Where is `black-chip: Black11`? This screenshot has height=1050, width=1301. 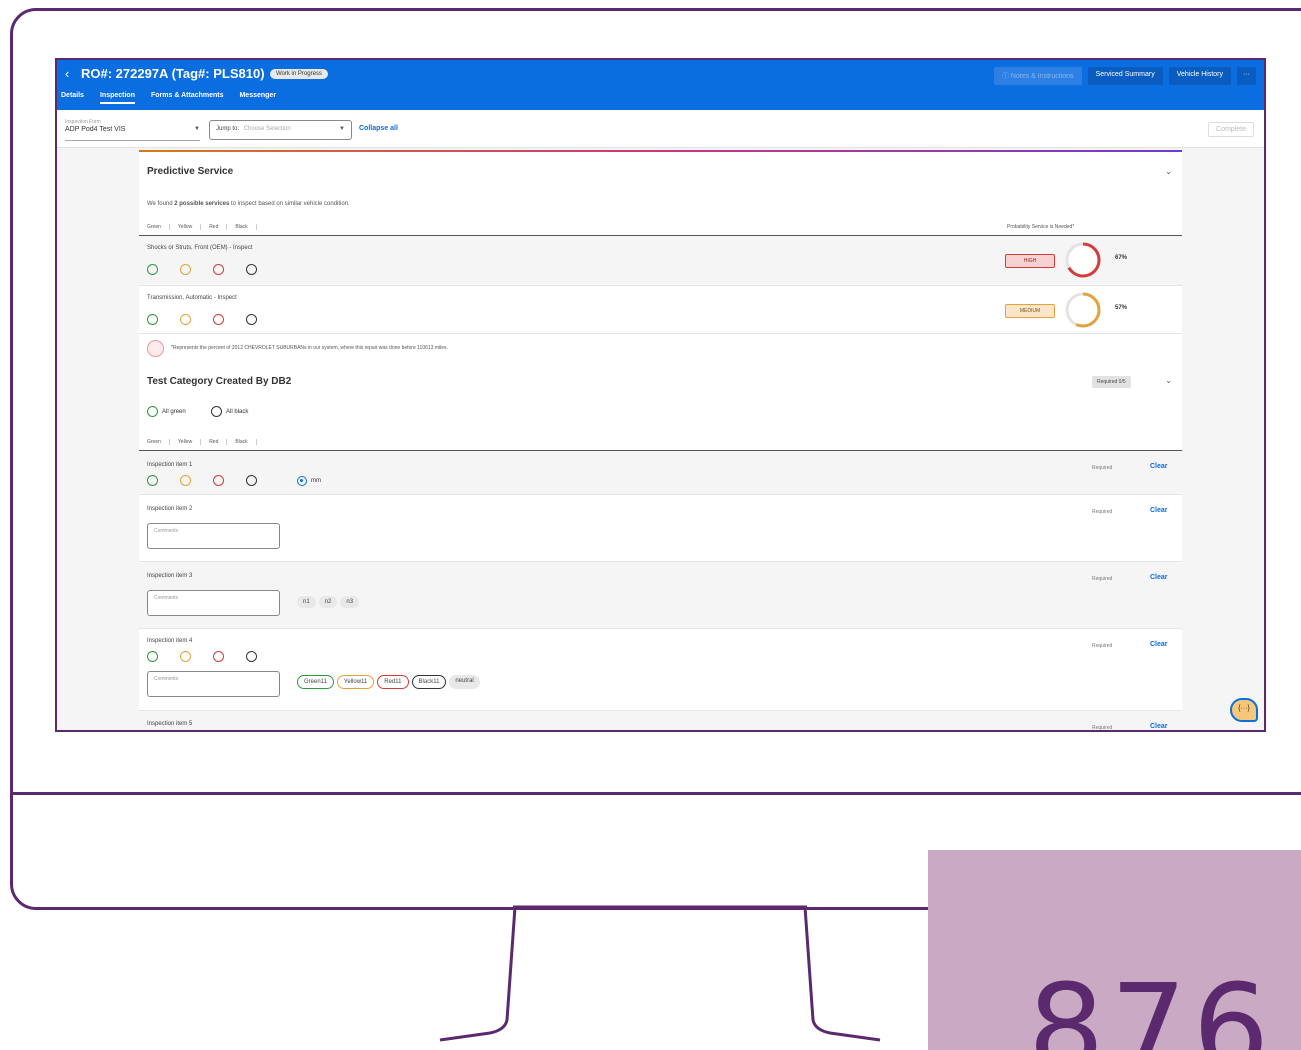
black-chip: Black11 is located at coordinates (429, 682).